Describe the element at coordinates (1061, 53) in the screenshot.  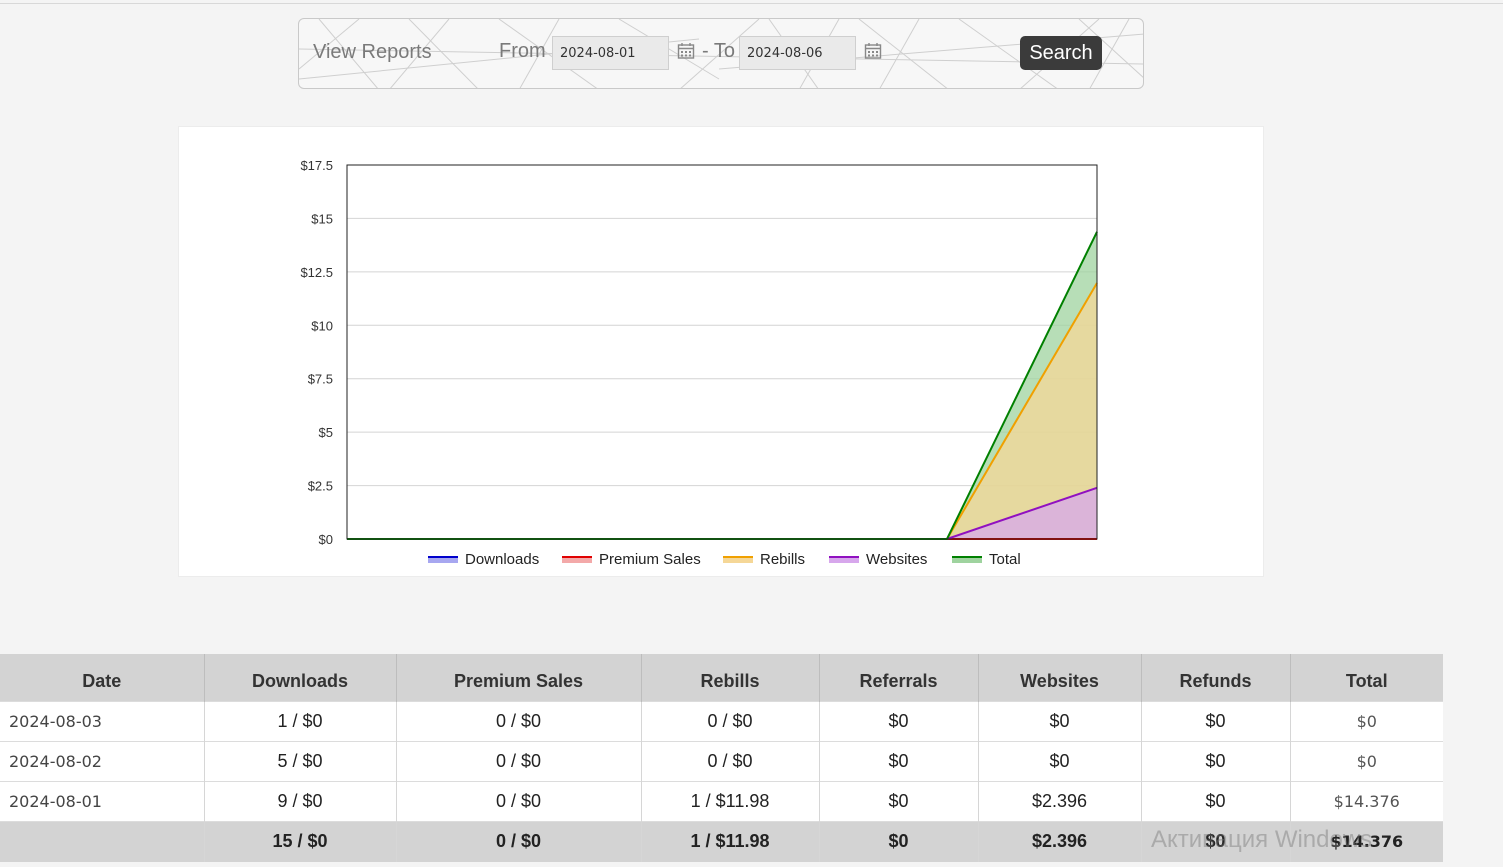
I see `search-button: Search` at that location.